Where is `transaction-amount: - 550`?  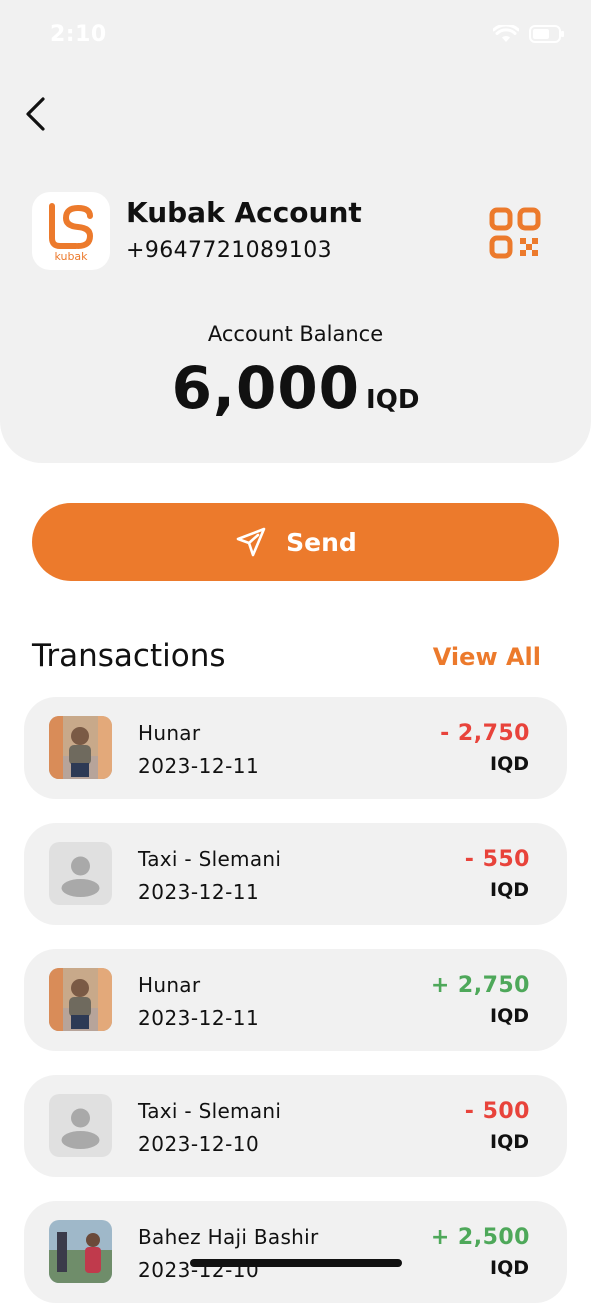 transaction-amount: - 550 is located at coordinates (497, 859).